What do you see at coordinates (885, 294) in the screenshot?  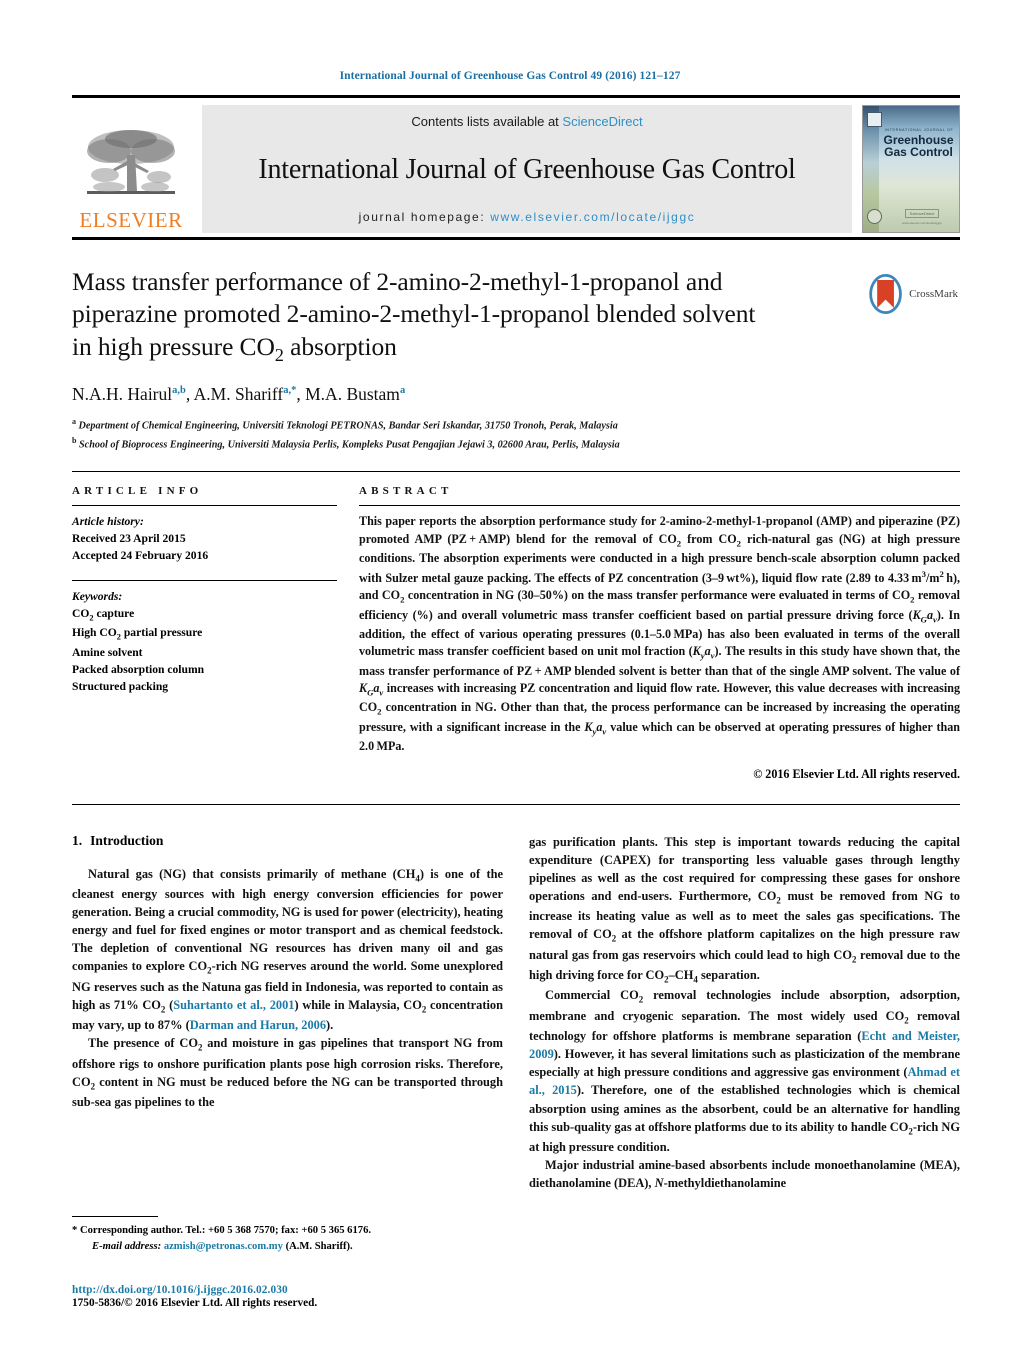 I see `crossmark-icon` at bounding box center [885, 294].